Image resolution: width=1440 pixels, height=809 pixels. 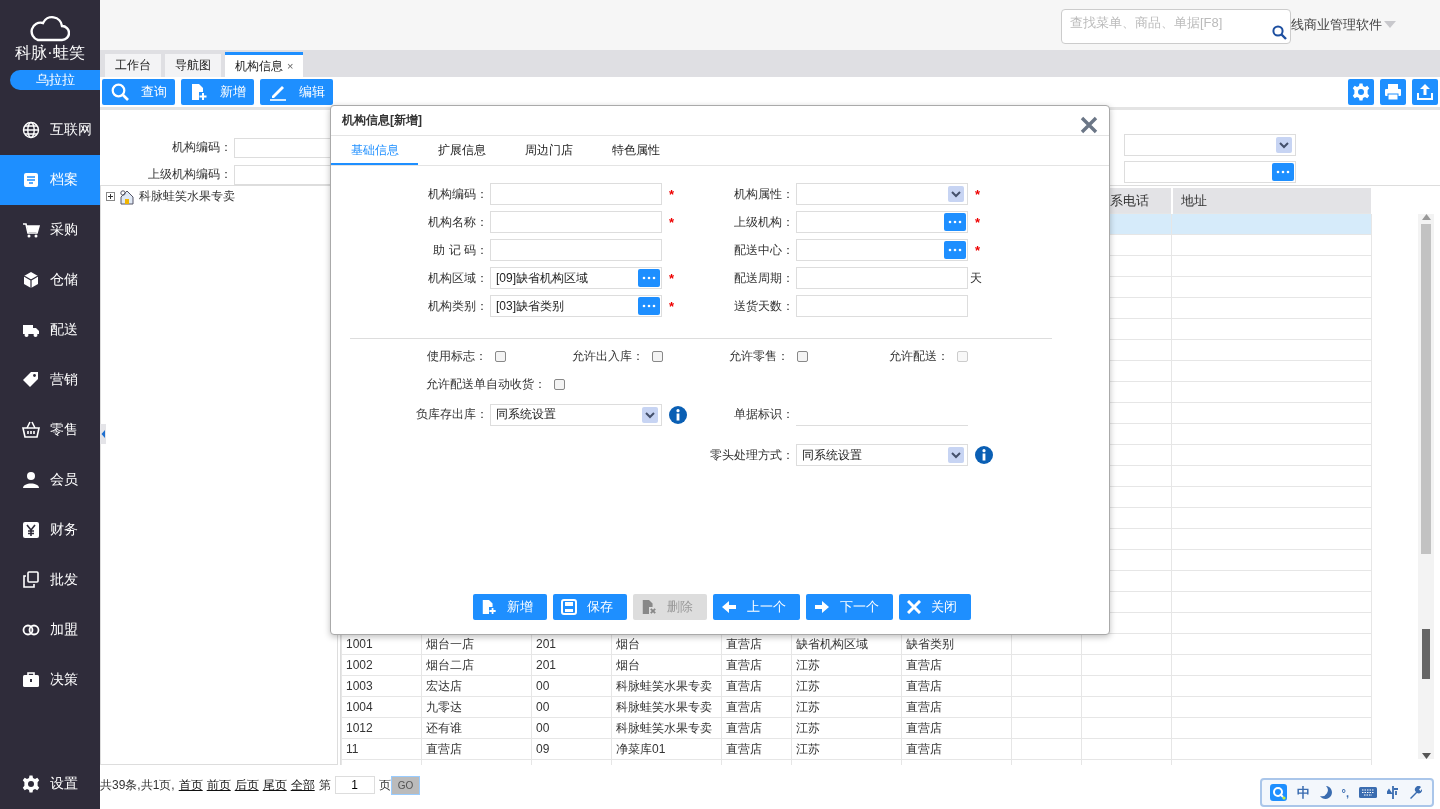 What do you see at coordinates (476, 728) in the screenshot?
I see `table-cell: 还有谁` at bounding box center [476, 728].